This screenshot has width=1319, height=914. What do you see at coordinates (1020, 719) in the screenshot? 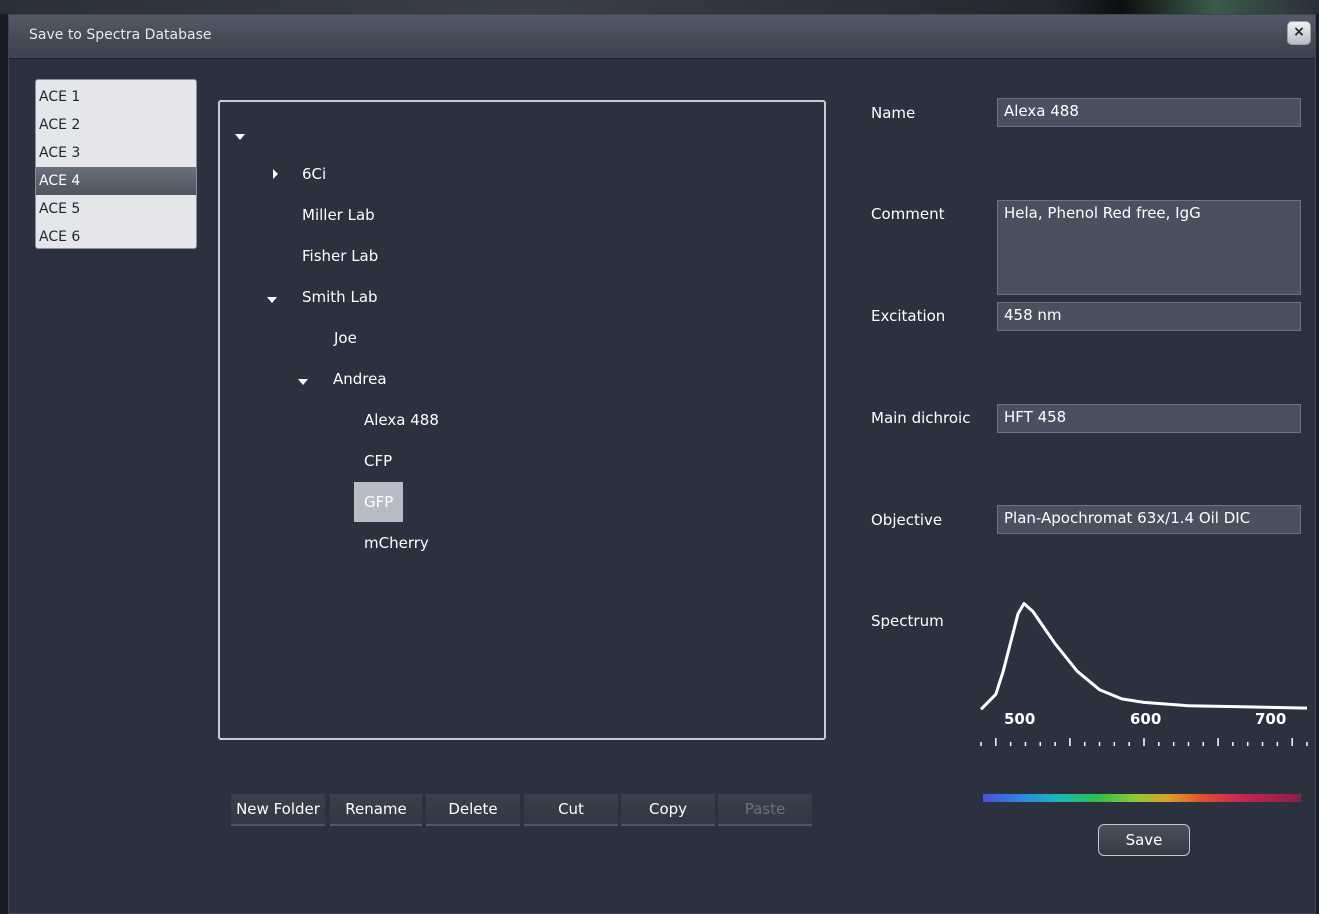
I see `spectrum-tick-label-500: 500` at bounding box center [1020, 719].